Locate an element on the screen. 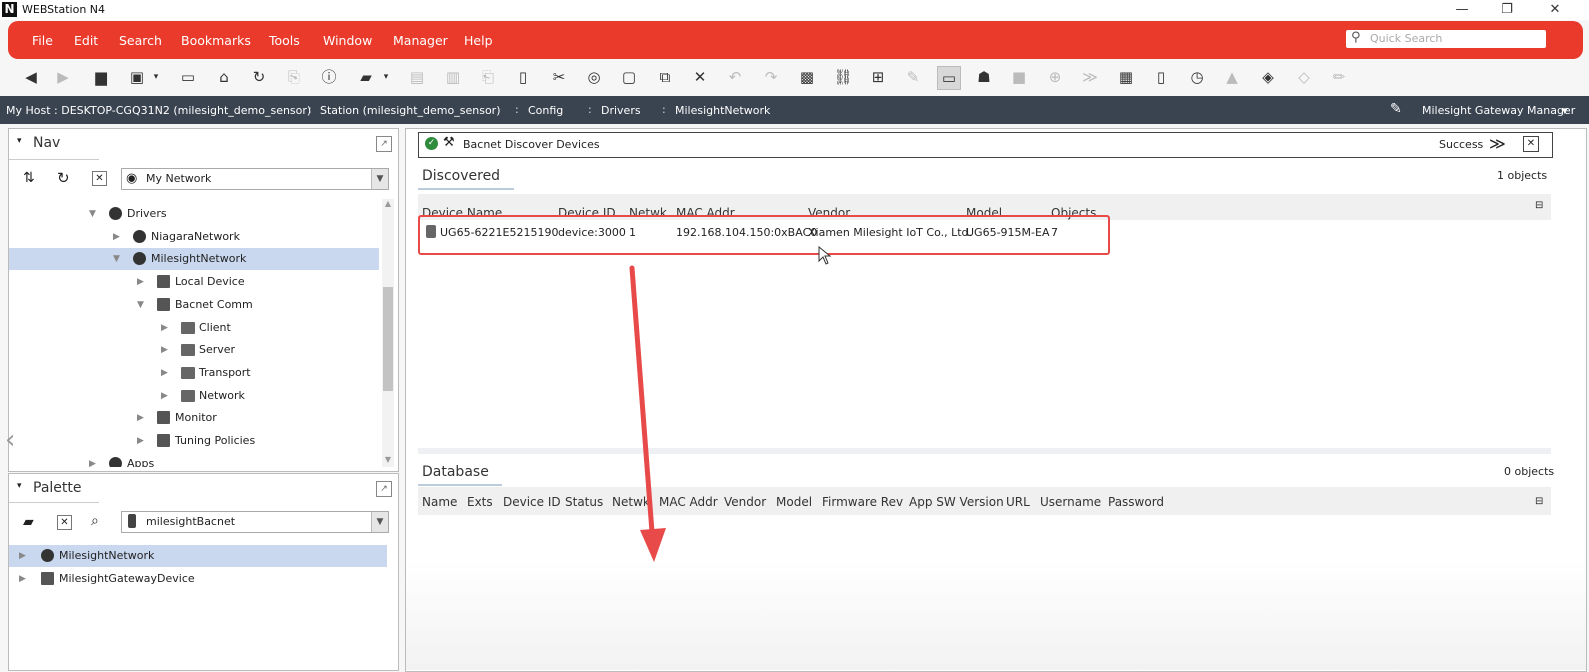 The width and height of the screenshot is (1589, 672). clock-icon: ◷ is located at coordinates (1197, 77).